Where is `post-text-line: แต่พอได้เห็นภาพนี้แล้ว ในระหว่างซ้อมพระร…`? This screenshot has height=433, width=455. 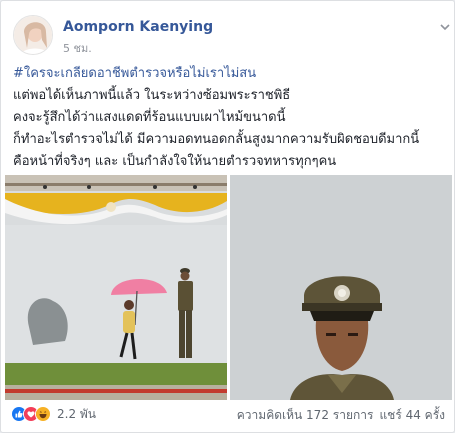
post-text-line: แต่พอได้เห็นภาพนี้แล้ว ในระหว่างซ้อมพระร… is located at coordinates (152, 95).